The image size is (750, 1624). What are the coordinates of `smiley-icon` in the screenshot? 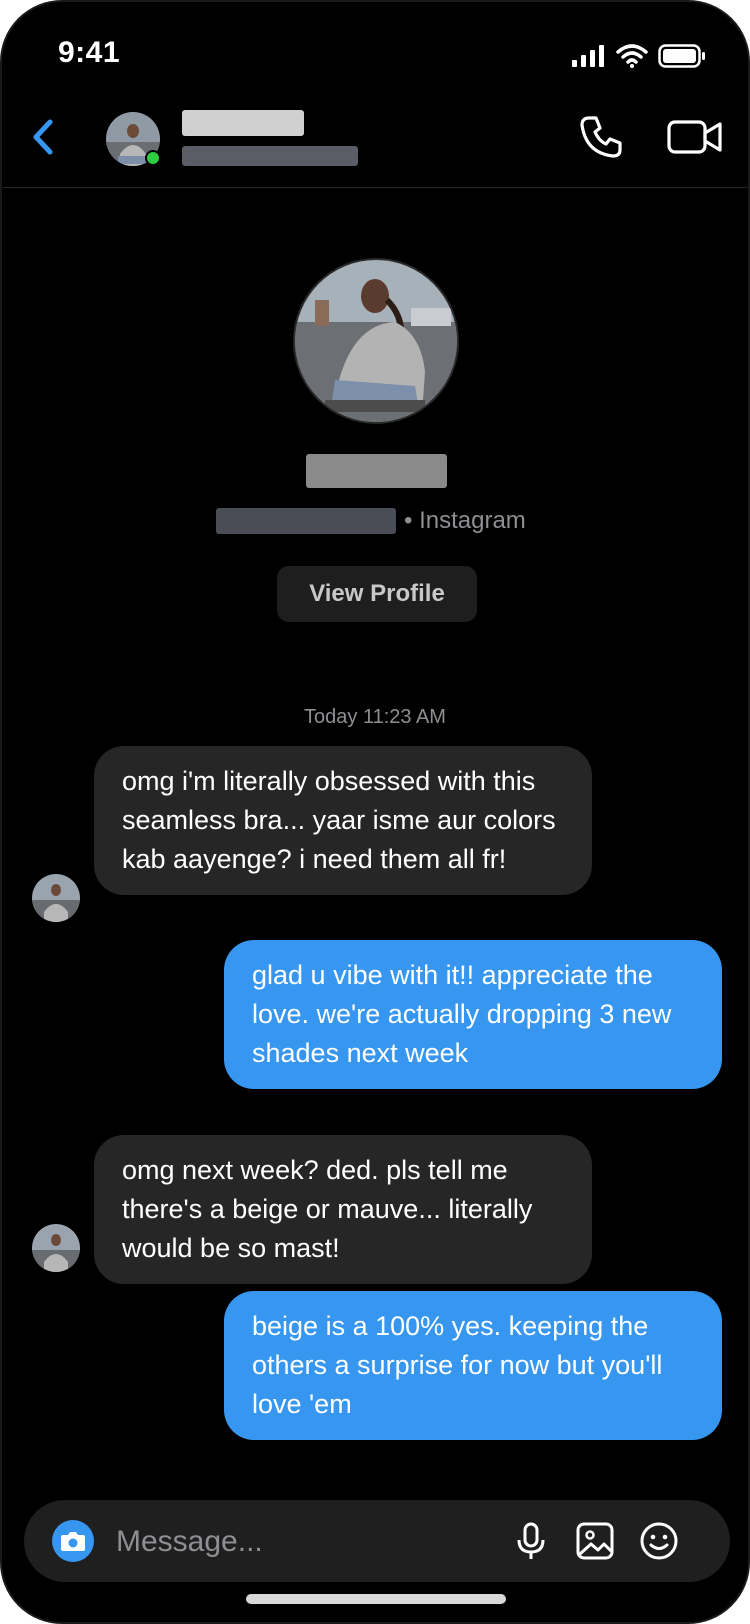 It's located at (659, 1541).